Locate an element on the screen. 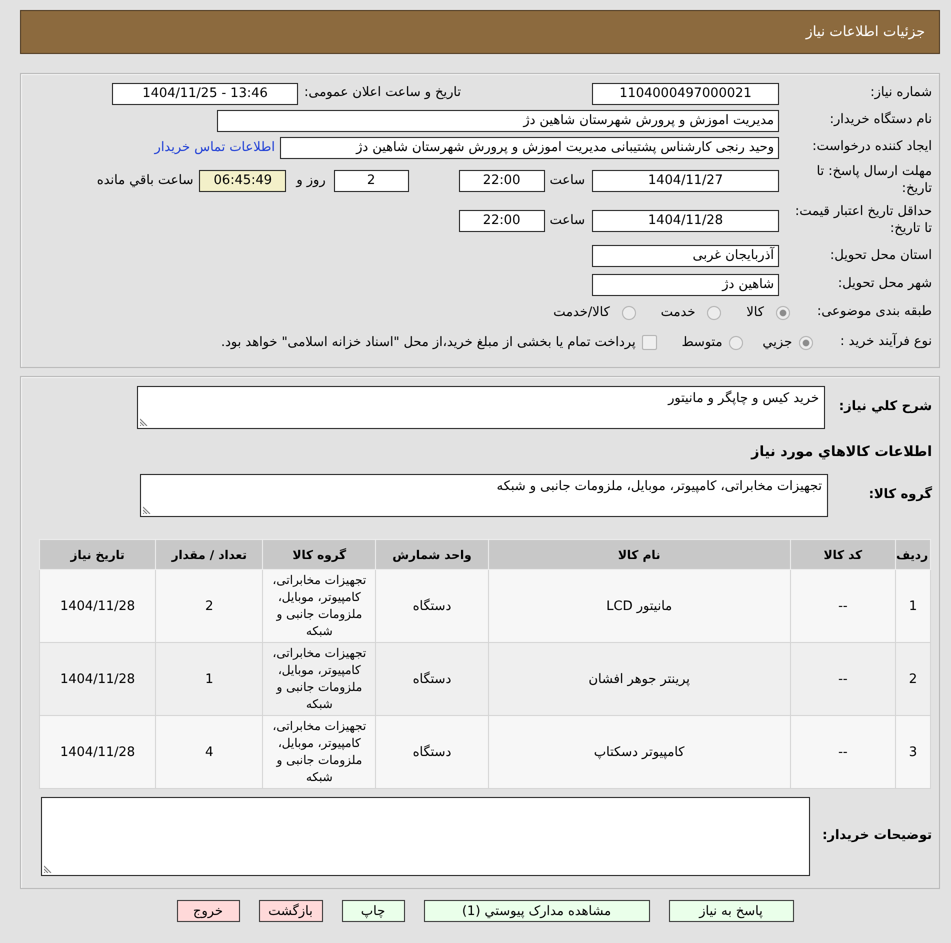 Image resolution: width=951 pixels, height=943 pixels. action-button: مشاهده مدارک پیوستي (1) is located at coordinates (537, 911).